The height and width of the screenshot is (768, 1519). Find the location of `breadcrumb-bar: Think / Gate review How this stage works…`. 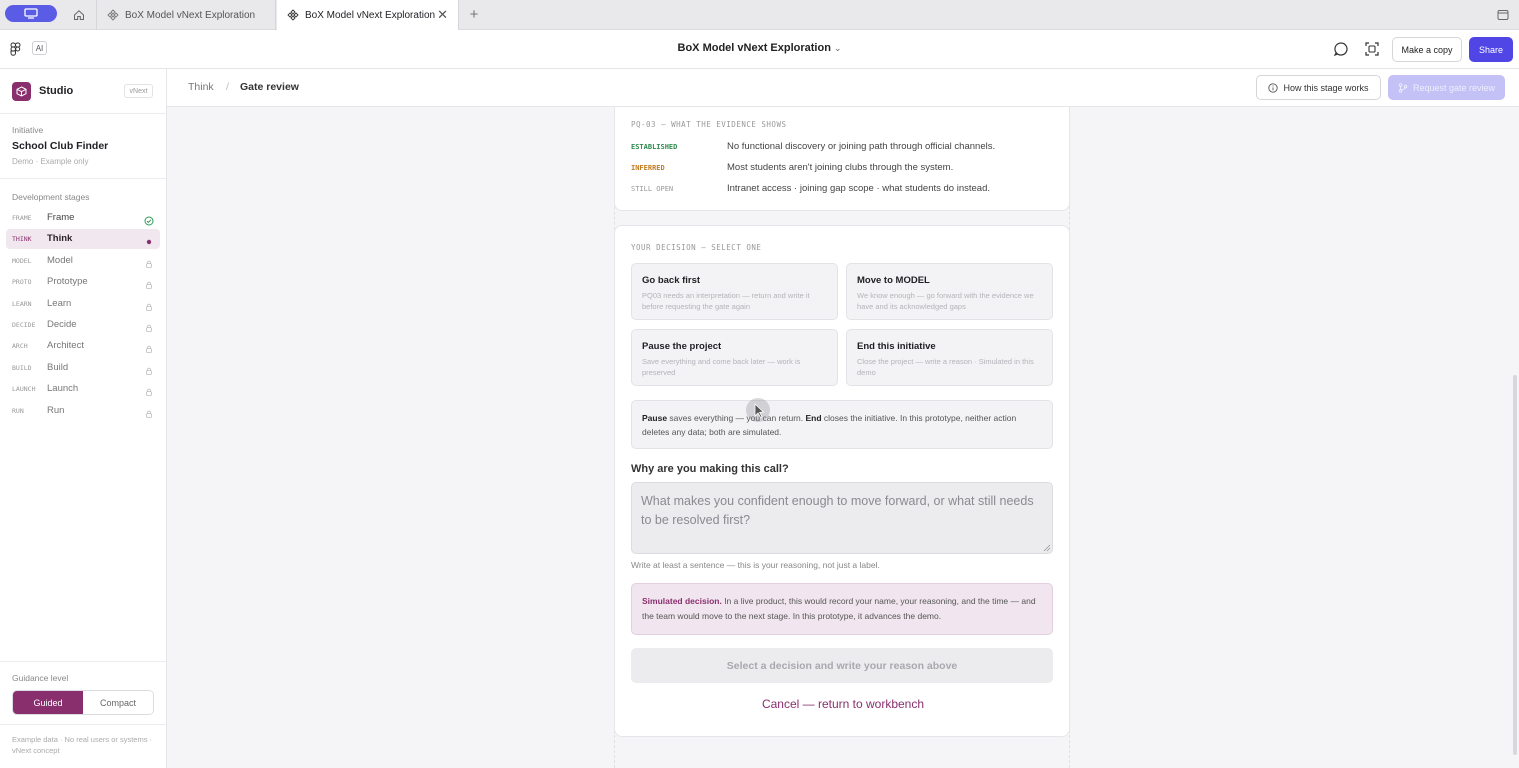

breadcrumb-bar: Think / Gate review How this stage works… is located at coordinates (843, 88).